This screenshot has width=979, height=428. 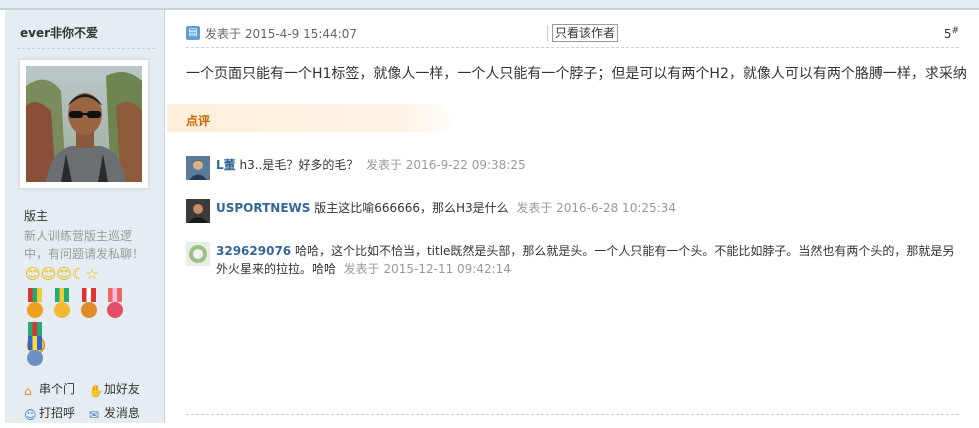 What do you see at coordinates (30, 415) in the screenshot?
I see `user-wave-icon: ☺` at bounding box center [30, 415].